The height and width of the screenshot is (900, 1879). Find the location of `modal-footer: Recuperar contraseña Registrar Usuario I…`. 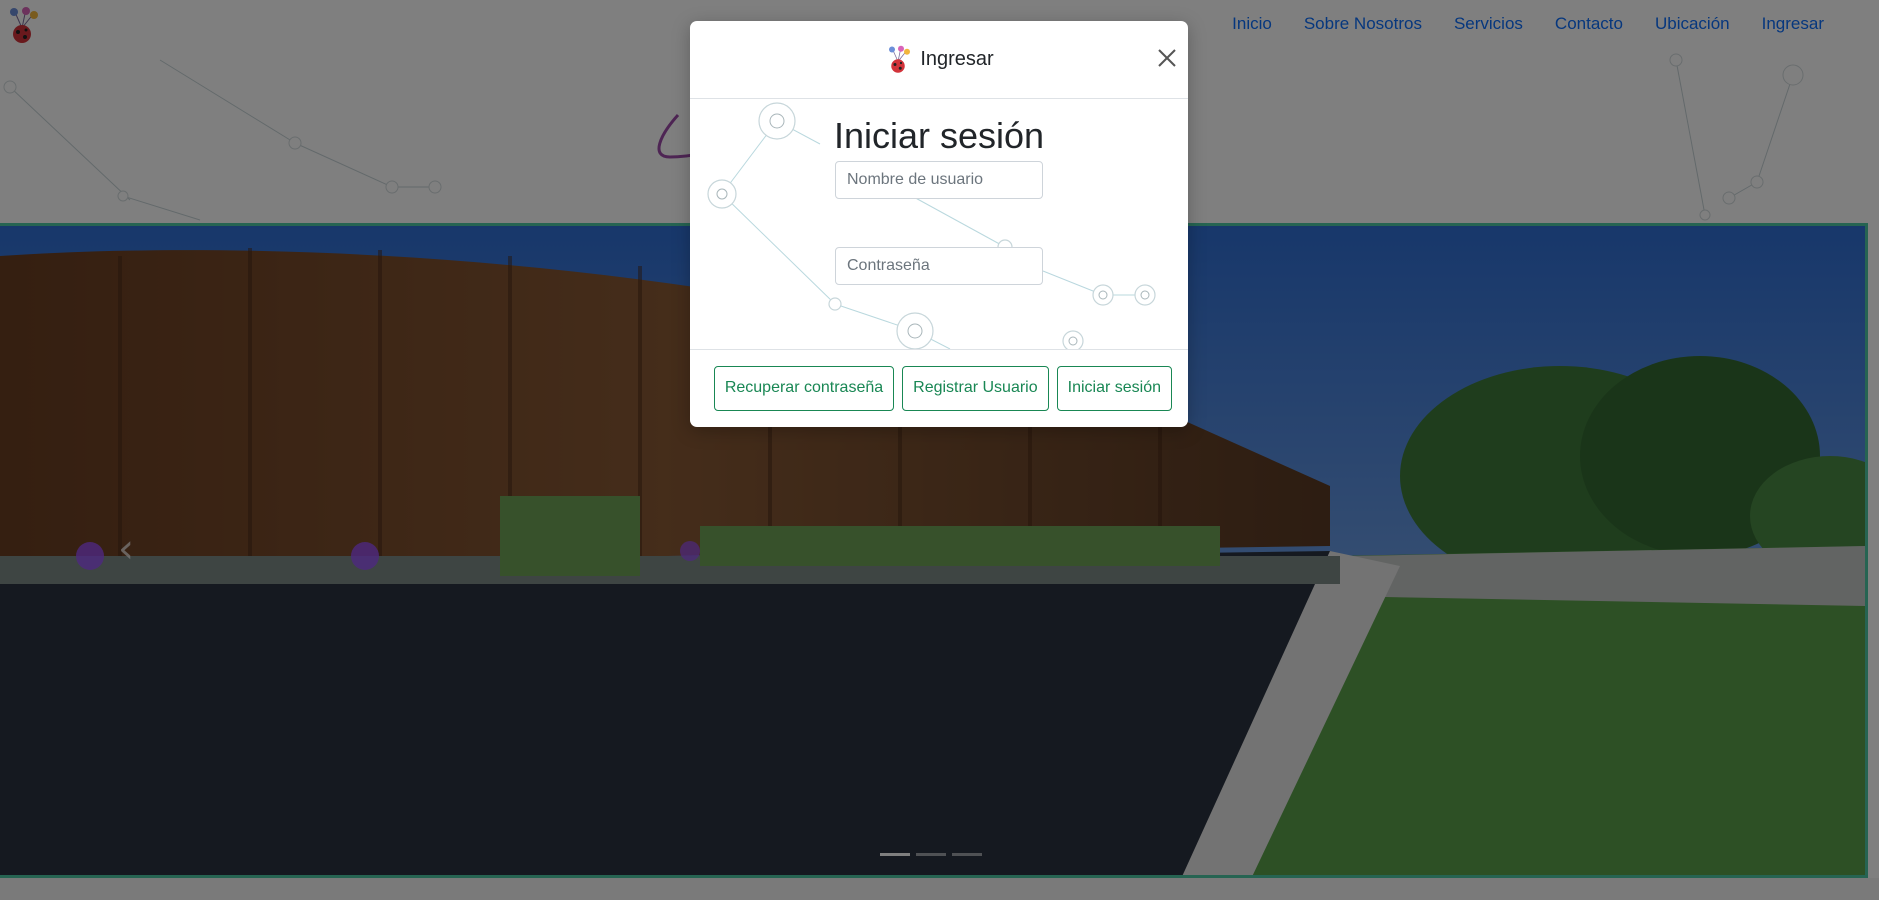

modal-footer: Recuperar contraseña Registrar Usuario I… is located at coordinates (939, 388).